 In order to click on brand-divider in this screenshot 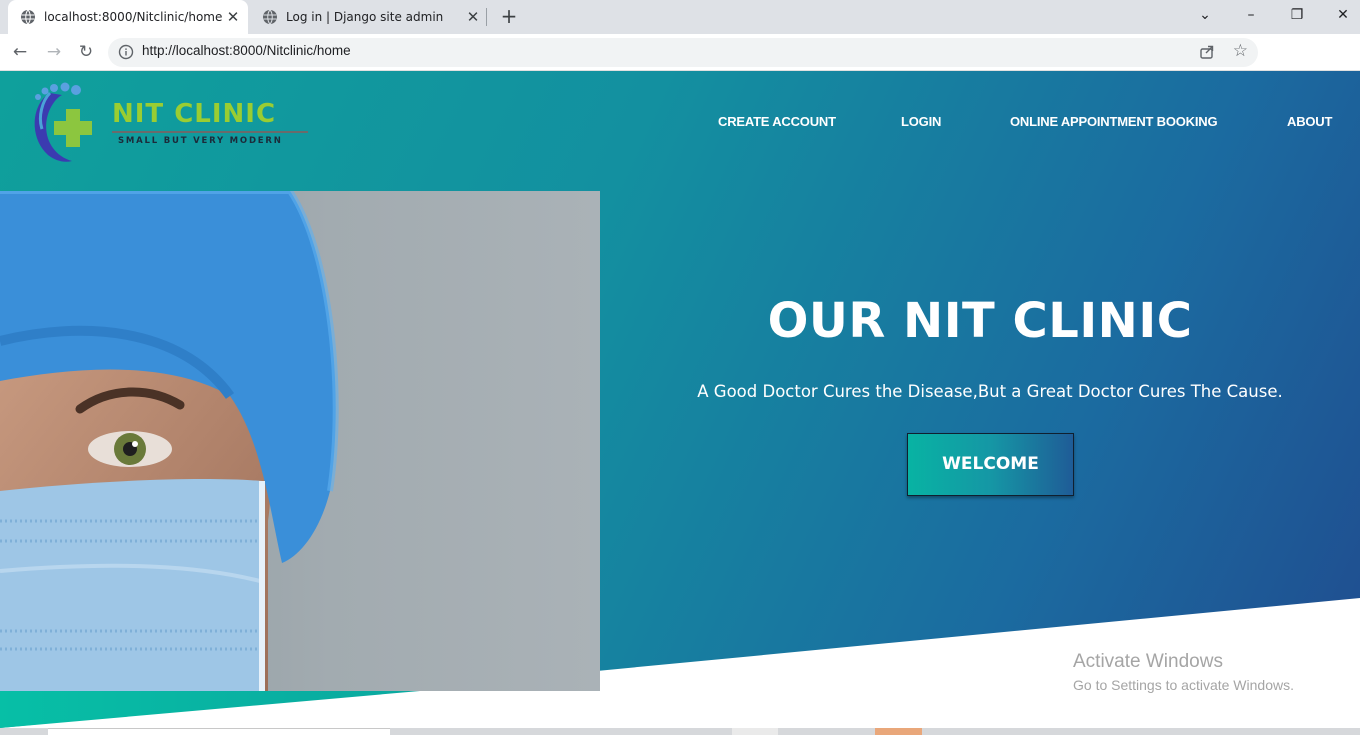, I will do `click(210, 132)`.